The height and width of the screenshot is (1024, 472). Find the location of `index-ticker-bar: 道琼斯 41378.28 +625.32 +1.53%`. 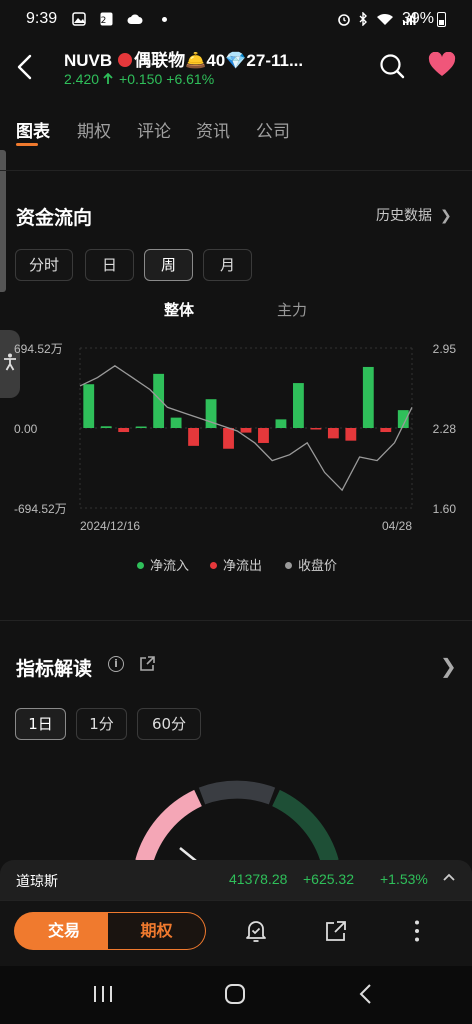

index-ticker-bar: 道琼斯 41378.28 +625.32 +1.53% is located at coordinates (236, 880).